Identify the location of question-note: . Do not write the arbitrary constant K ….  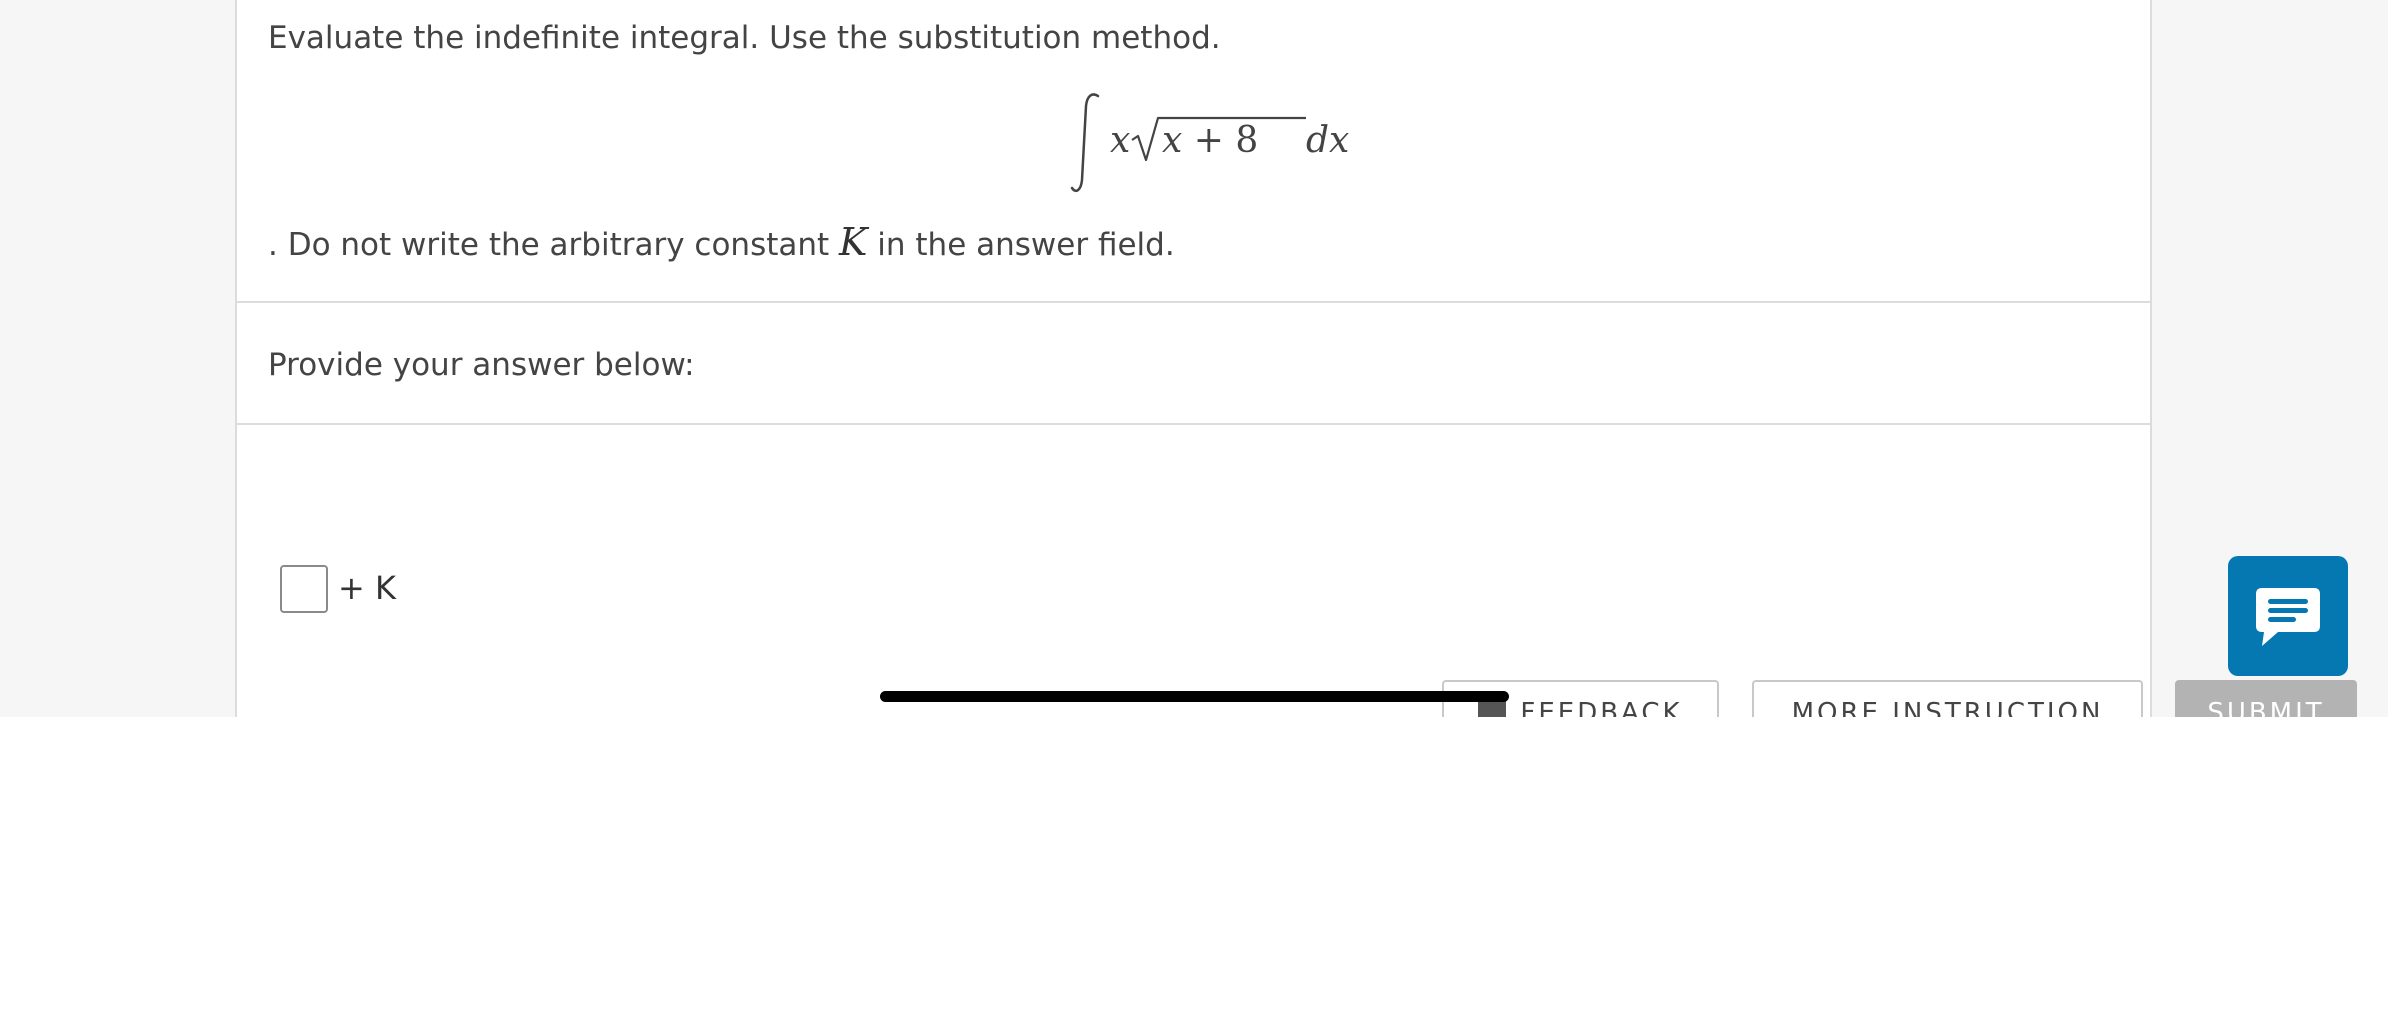
(721, 243).